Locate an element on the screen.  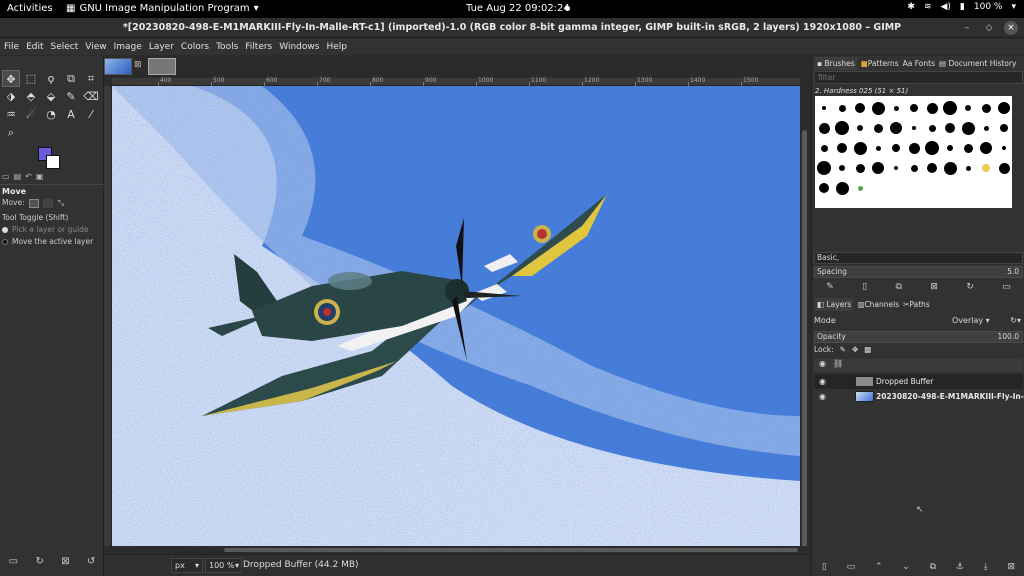
close-tab-icon: ⊠ is located at coordinates (138, 65).